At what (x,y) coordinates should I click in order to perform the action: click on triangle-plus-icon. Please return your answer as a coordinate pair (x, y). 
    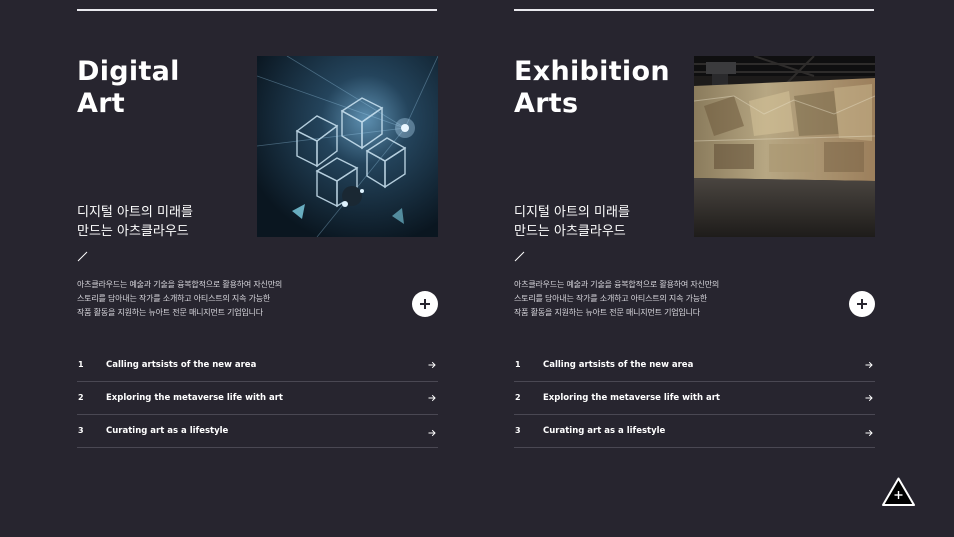
    Looking at the image, I should click on (898, 491).